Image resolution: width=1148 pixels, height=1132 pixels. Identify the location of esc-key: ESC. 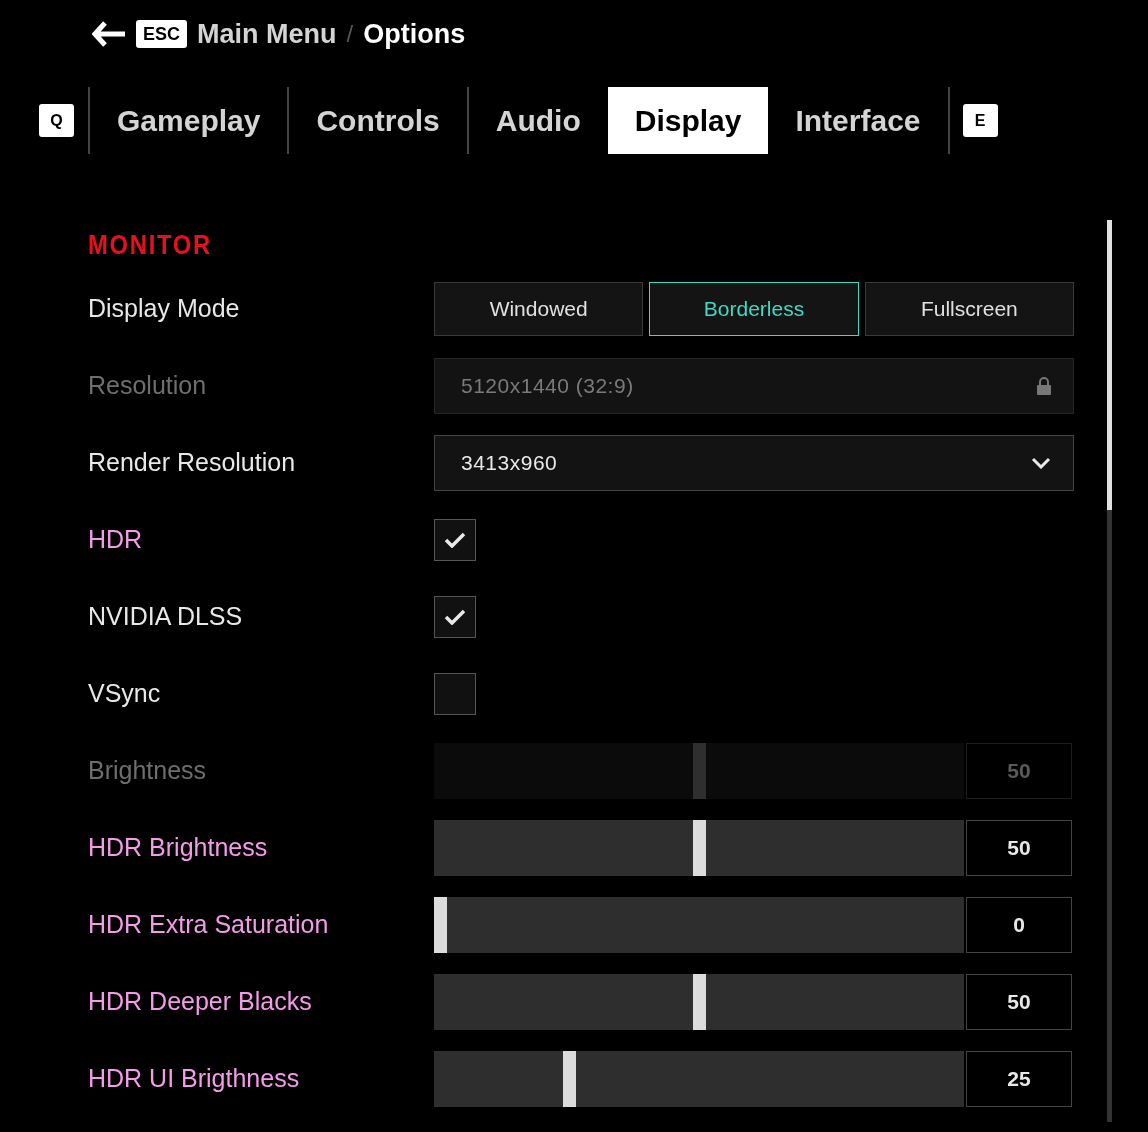
(161, 34).